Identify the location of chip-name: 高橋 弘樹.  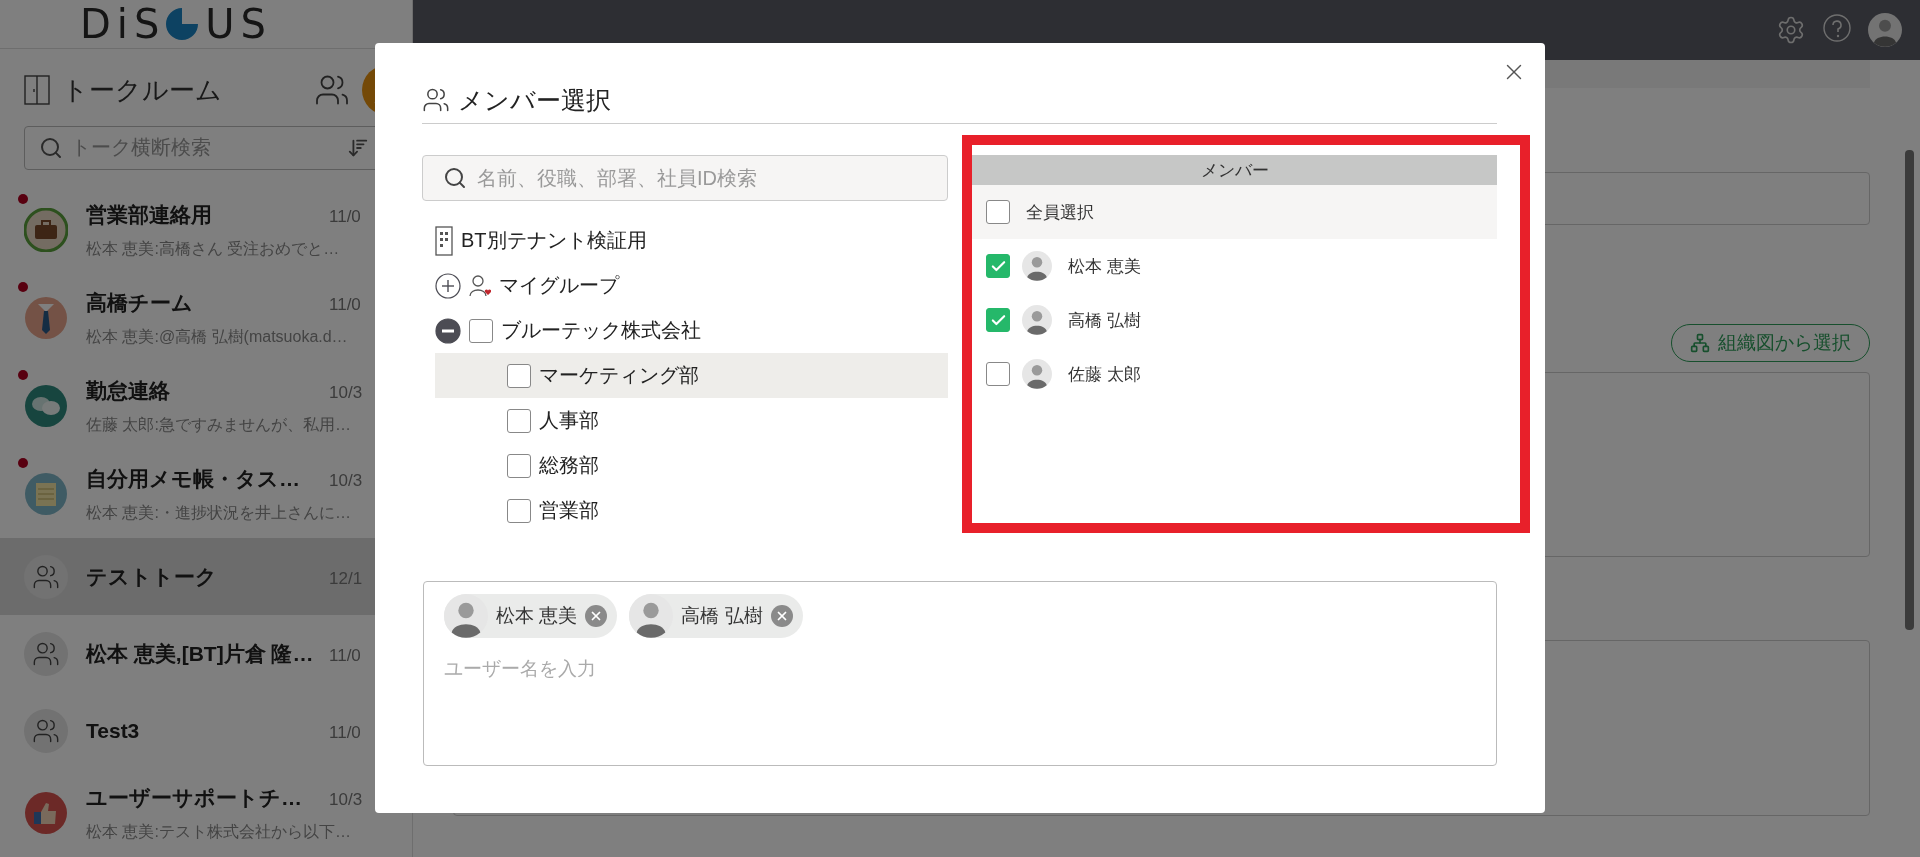
(722, 616).